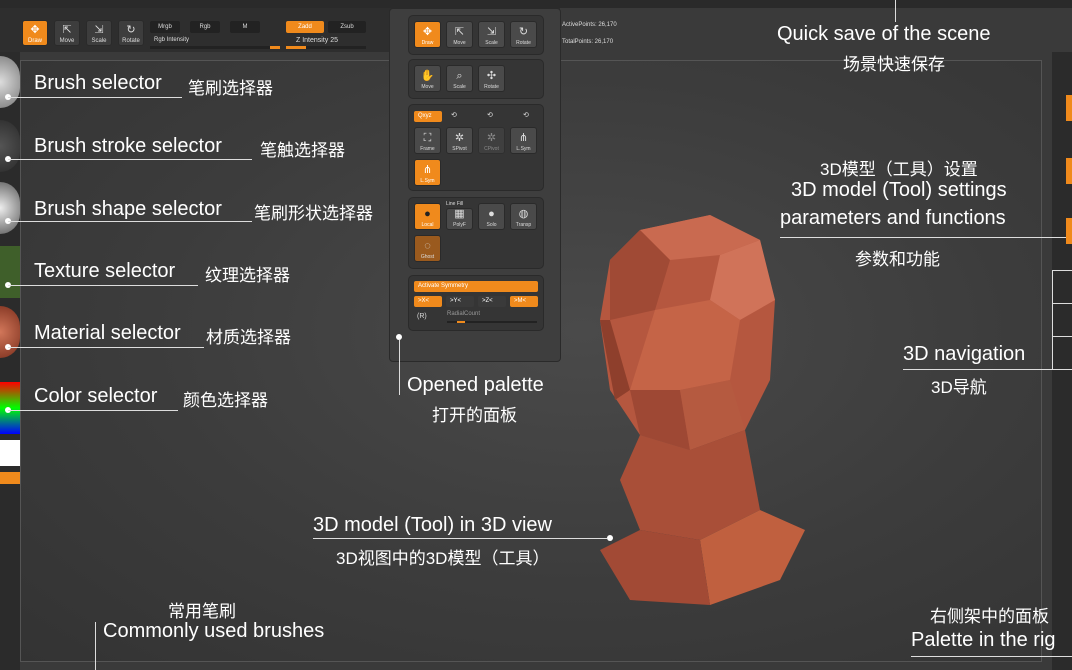 The height and width of the screenshot is (670, 1072). Describe the element at coordinates (476, 35) in the screenshot. I see `transform-group: ✥ Draw ⇱ Move ⇲ Scale ↻ Rotate` at that location.